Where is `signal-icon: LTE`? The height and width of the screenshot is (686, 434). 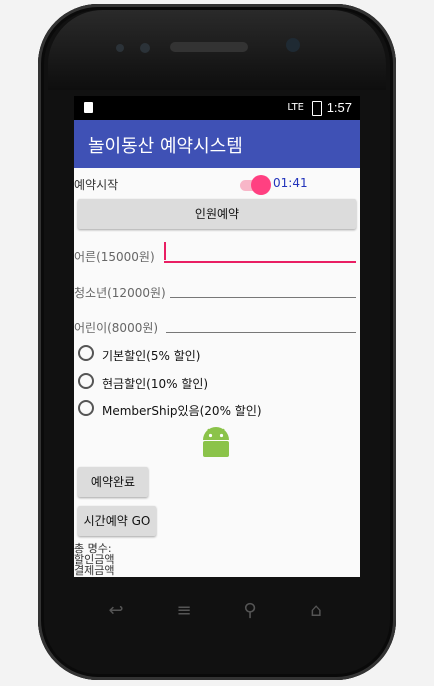 signal-icon: LTE is located at coordinates (295, 107).